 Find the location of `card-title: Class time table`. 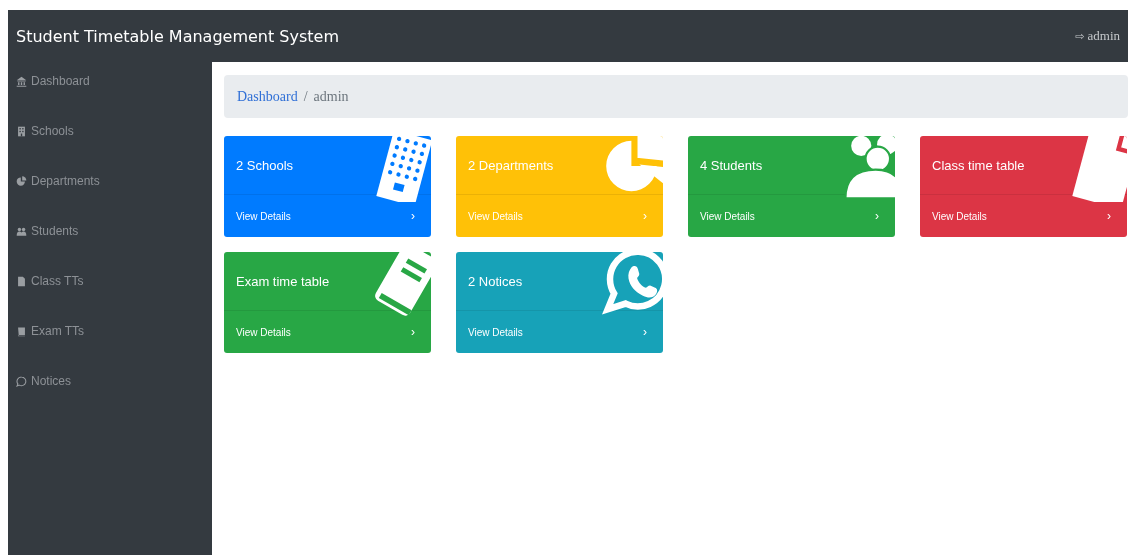

card-title: Class time table is located at coordinates (978, 165).